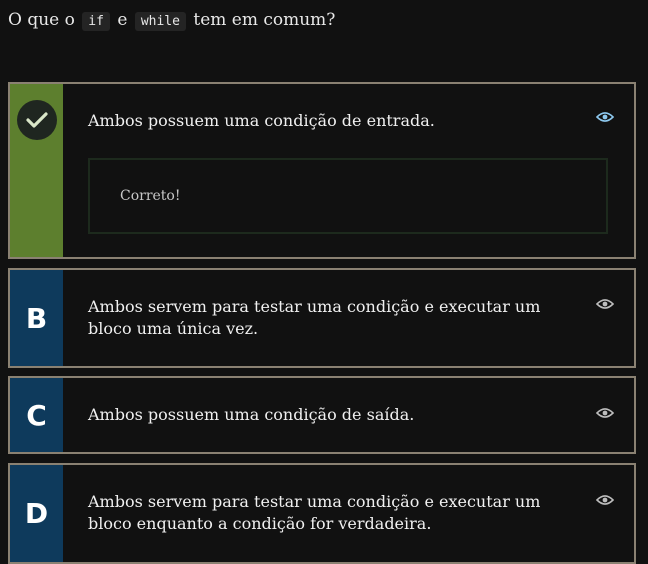 The image size is (648, 564). I want to click on option-c-letter: C, so click(36, 415).